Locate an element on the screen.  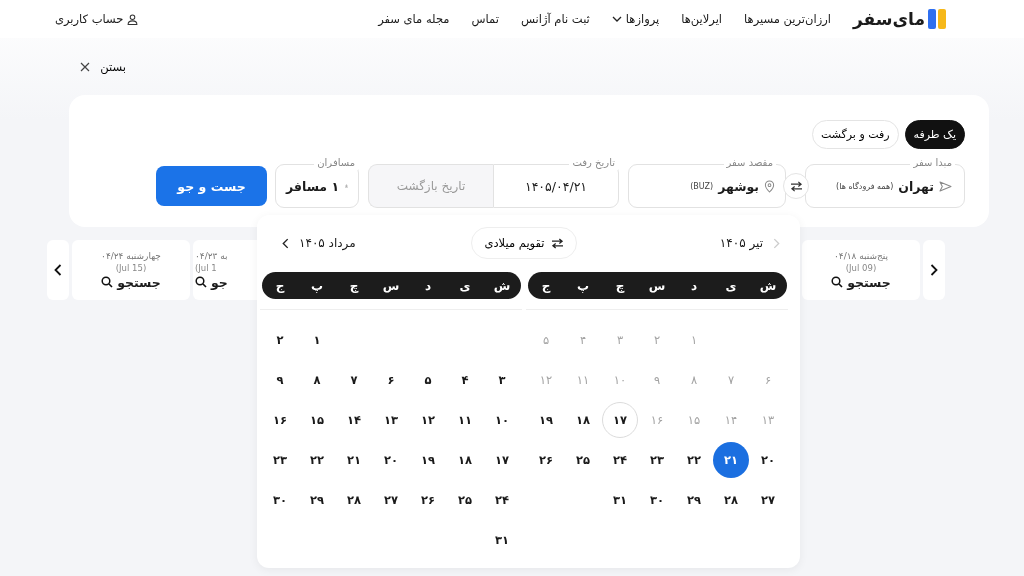
calendar-day: ۱۰ is located at coordinates (502, 420).